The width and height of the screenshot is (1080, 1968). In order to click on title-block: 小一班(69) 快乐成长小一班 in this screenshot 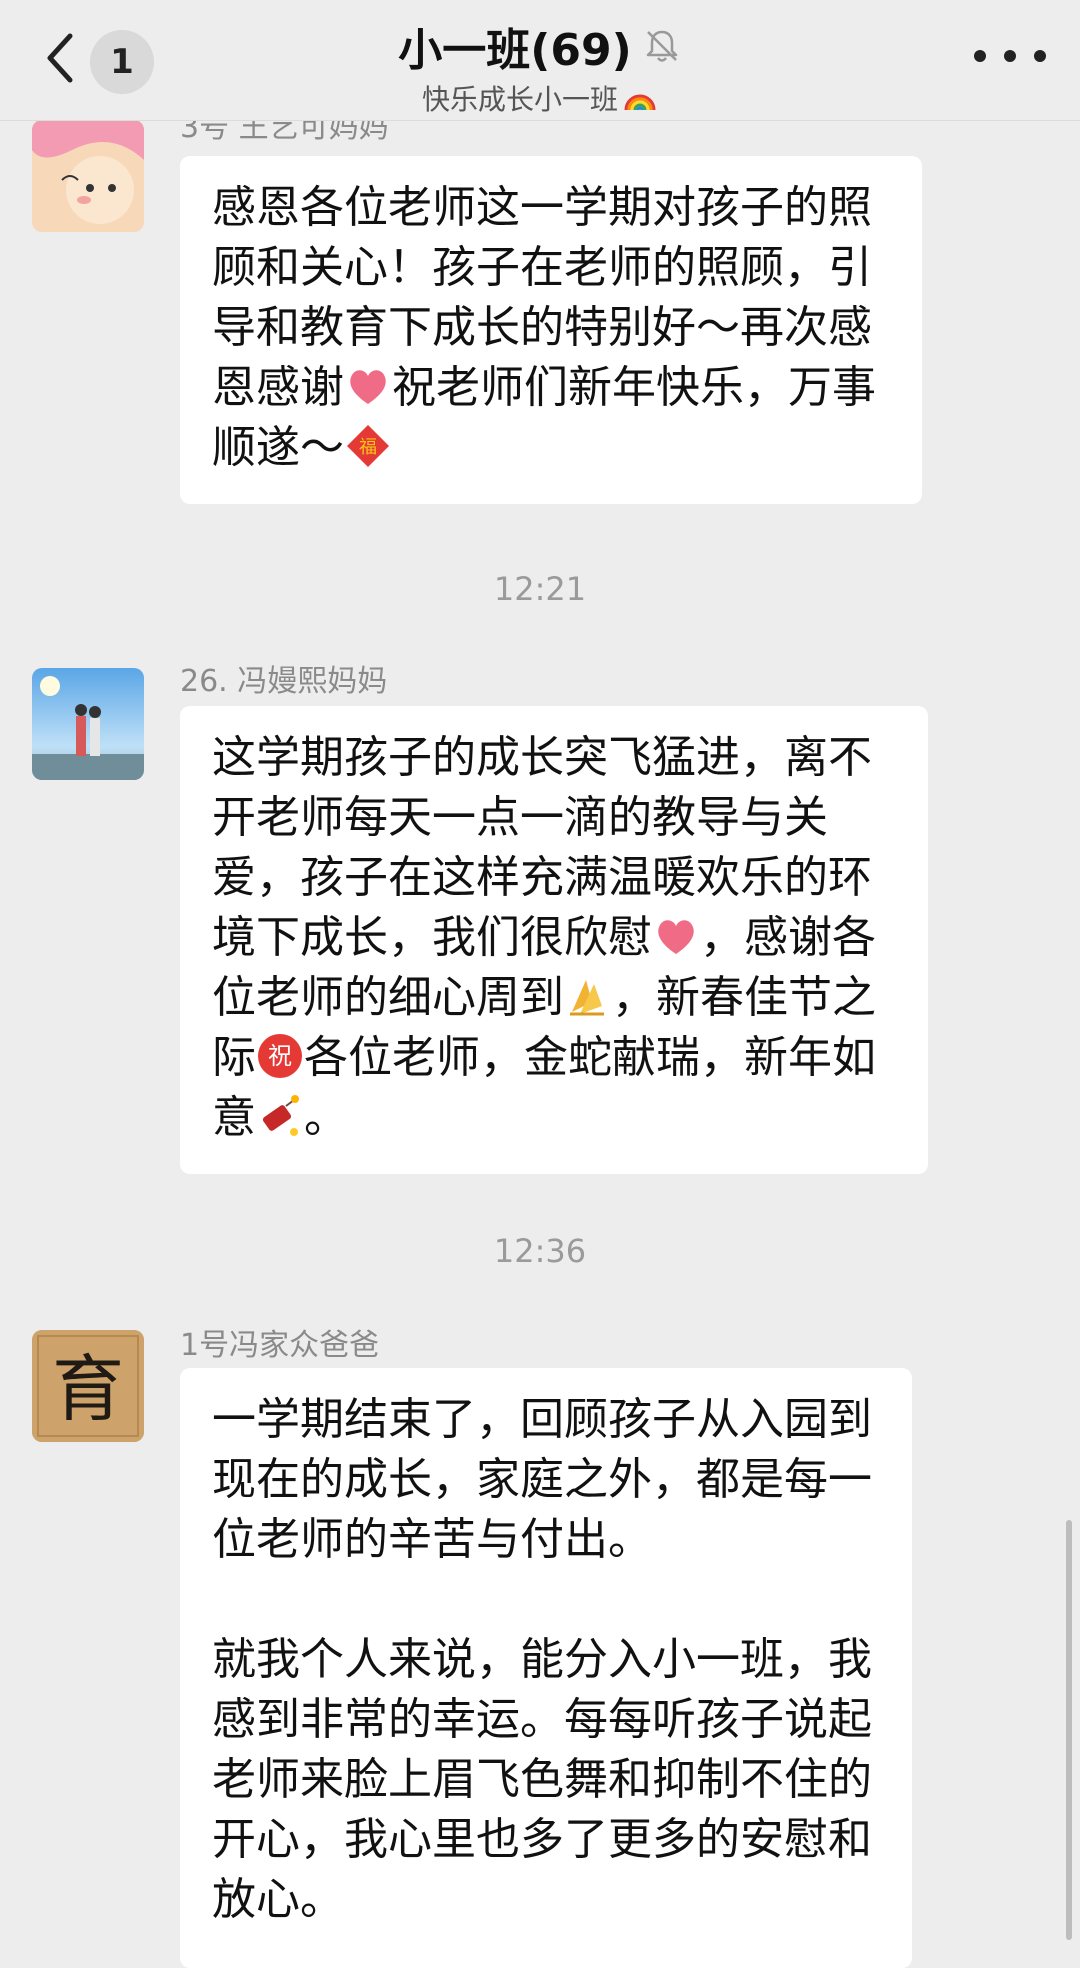, I will do `click(540, 66)`.